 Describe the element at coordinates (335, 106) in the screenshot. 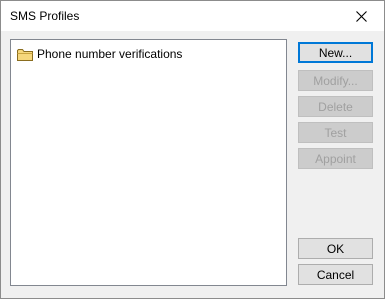

I see `delete-button: Delete` at that location.